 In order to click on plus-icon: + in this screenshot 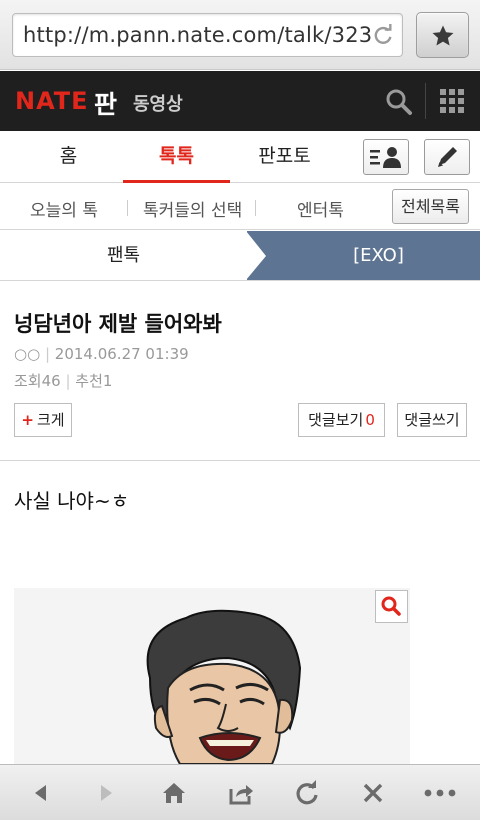, I will do `click(27, 420)`.